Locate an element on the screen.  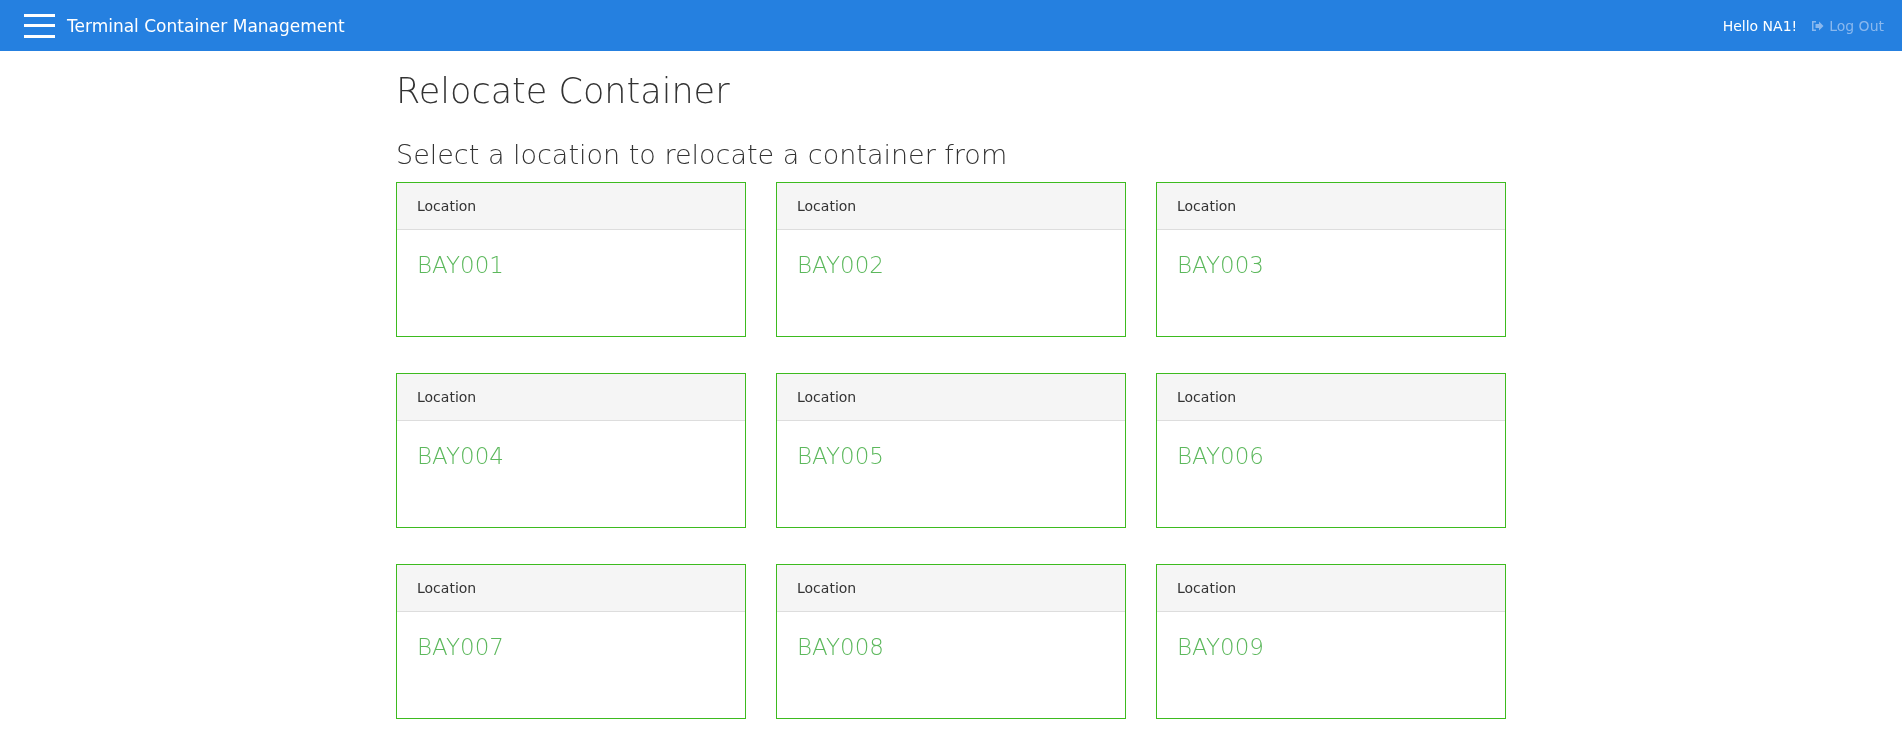
location-name: BAY006 is located at coordinates (1220, 456).